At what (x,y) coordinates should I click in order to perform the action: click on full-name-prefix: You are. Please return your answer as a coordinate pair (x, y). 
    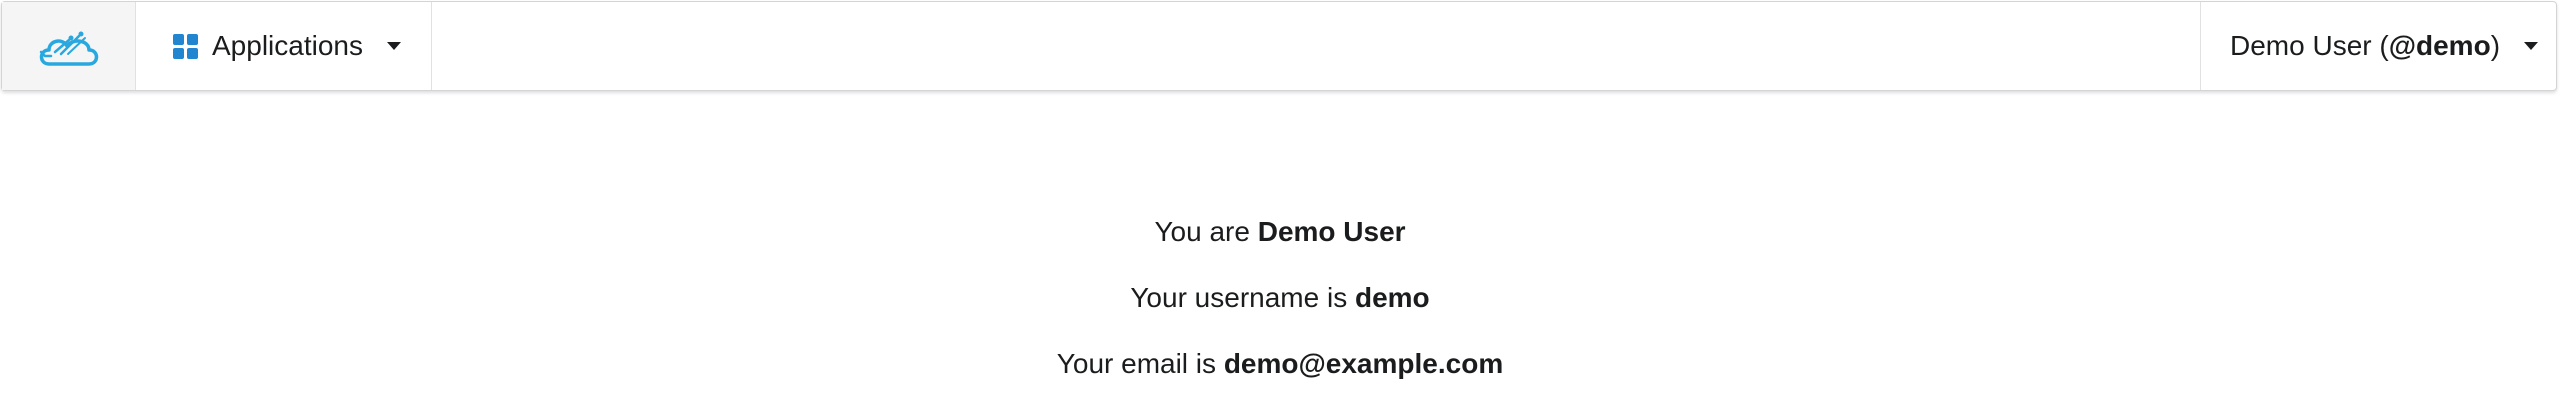
    Looking at the image, I should click on (1206, 231).